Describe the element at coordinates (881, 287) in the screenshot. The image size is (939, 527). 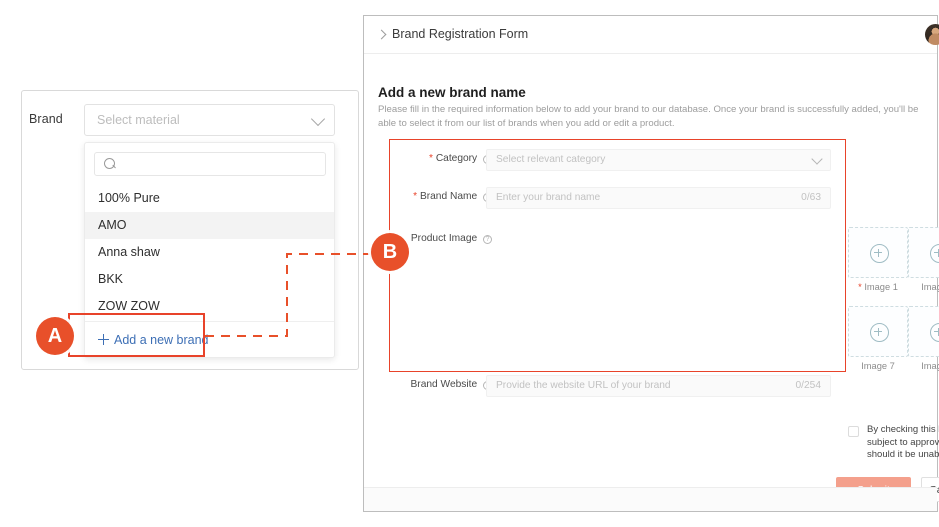
I see `image-tile-label-text: Image 1` at that location.